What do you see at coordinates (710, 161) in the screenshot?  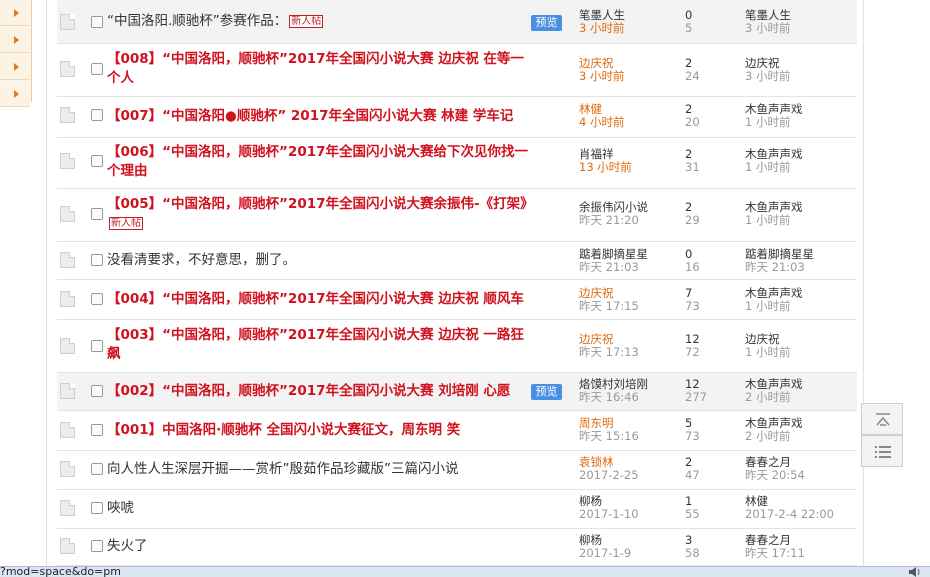 I see `count-cell: 2 31` at bounding box center [710, 161].